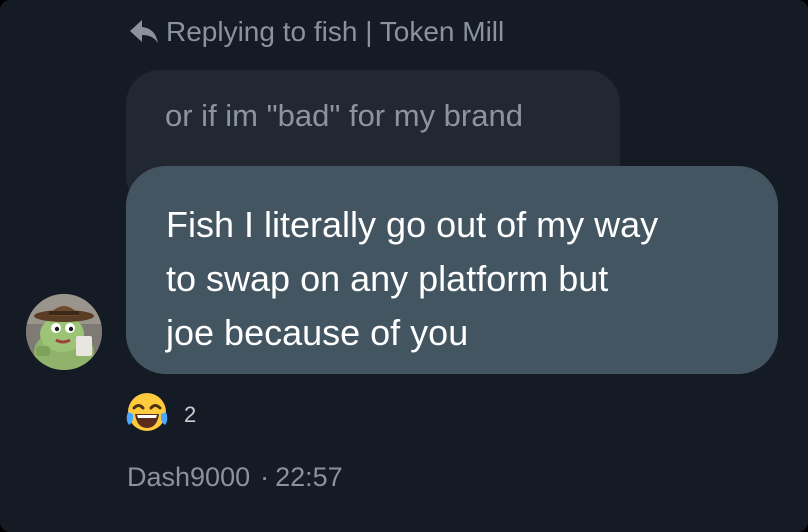  I want to click on message-line: joe because of you, so click(317, 332).